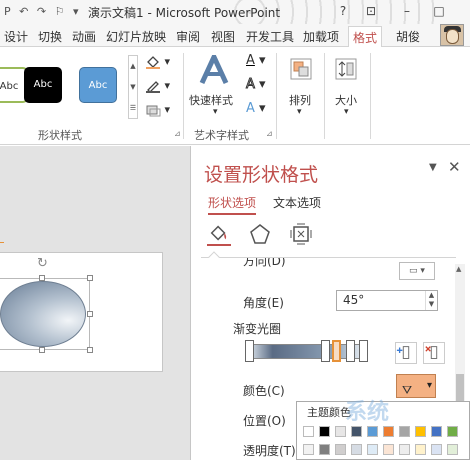 Image resolution: width=470 pixels, height=460 pixels. I want to click on text-outline-icon: A, so click(251, 85).